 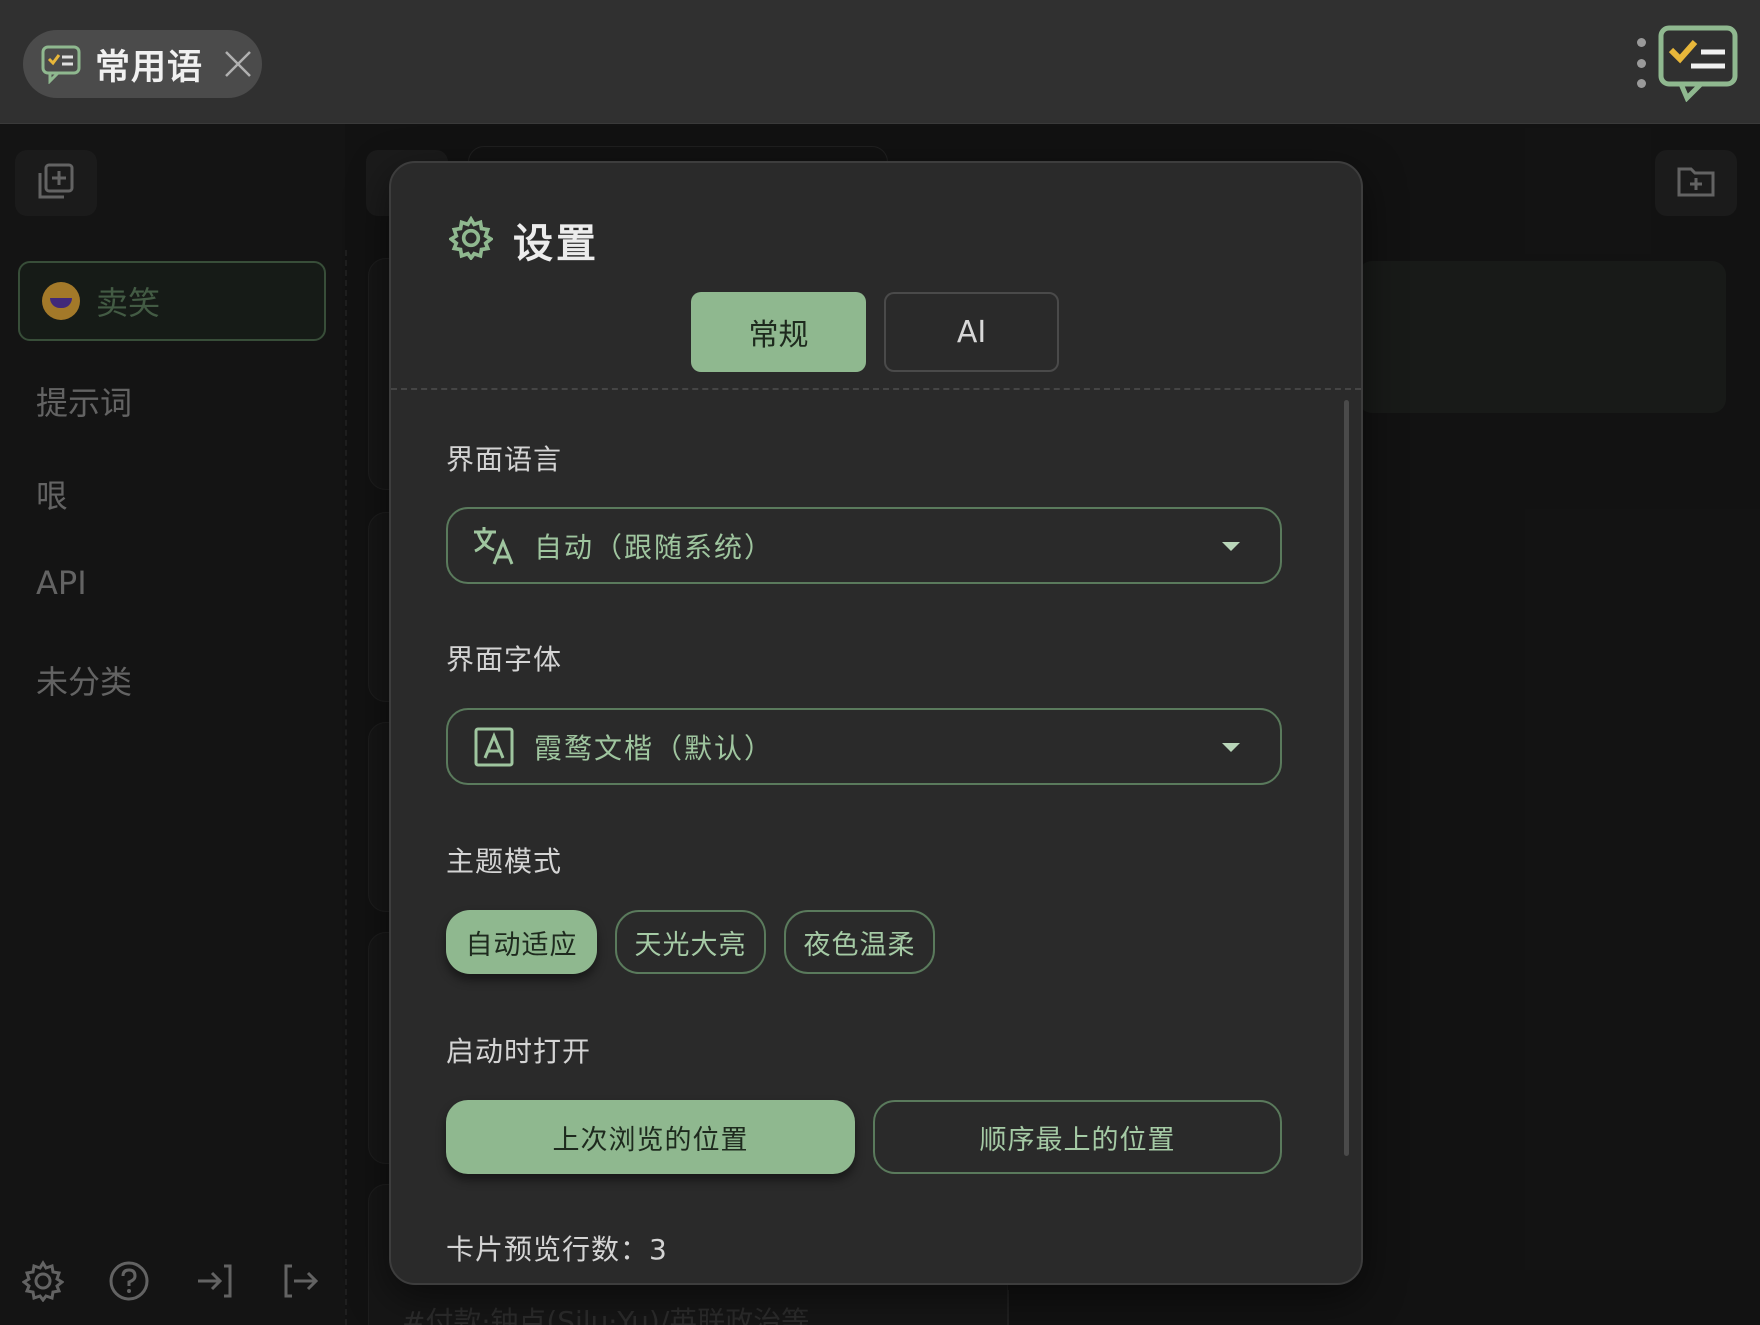 I want to click on font-value: 霞鹜文楷（默认）, so click(x=654, y=748).